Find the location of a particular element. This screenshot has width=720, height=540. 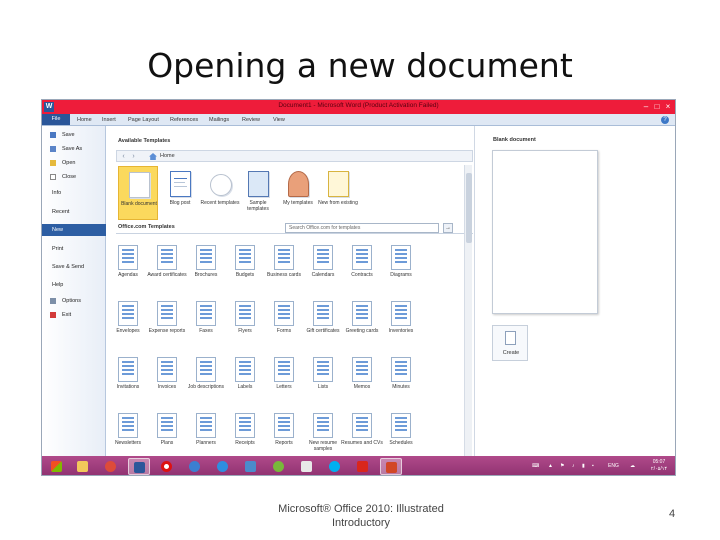

sidebar-item-help: Help is located at coordinates (74, 285).